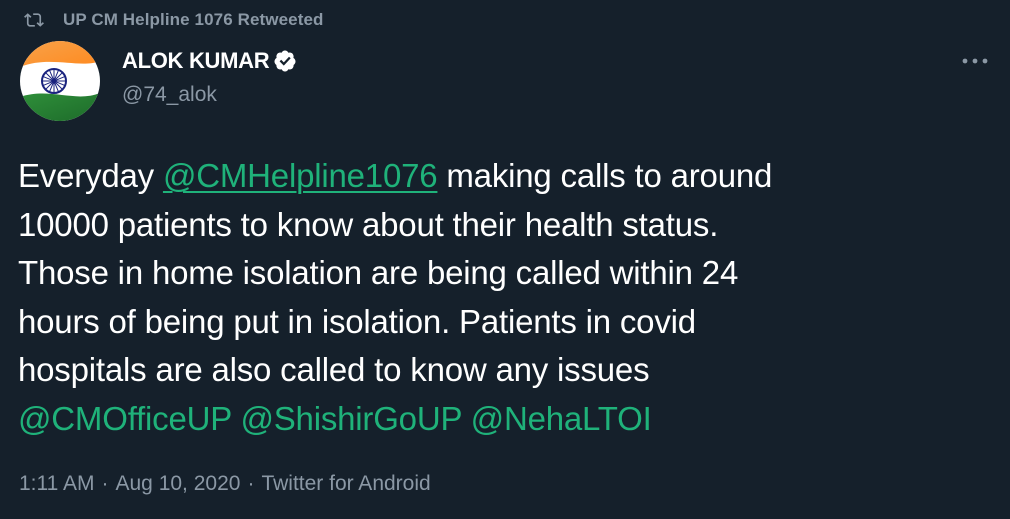 This screenshot has height=519, width=1010. I want to click on more-options-button, so click(975, 61).